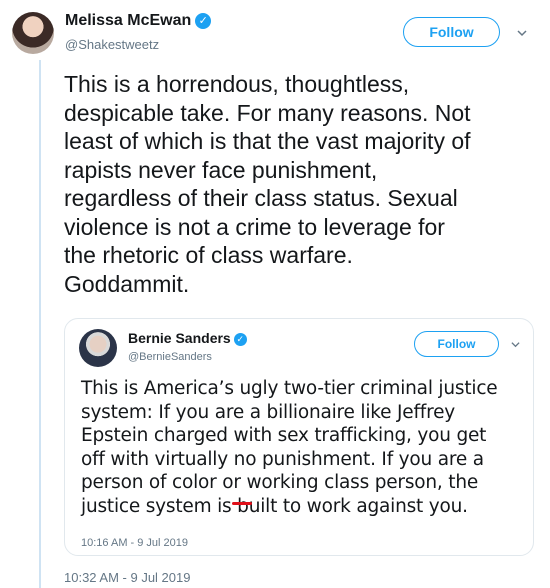 The image size is (550, 588). Describe the element at coordinates (112, 44) in the screenshot. I see `author-handle: @Shakestweetz` at that location.